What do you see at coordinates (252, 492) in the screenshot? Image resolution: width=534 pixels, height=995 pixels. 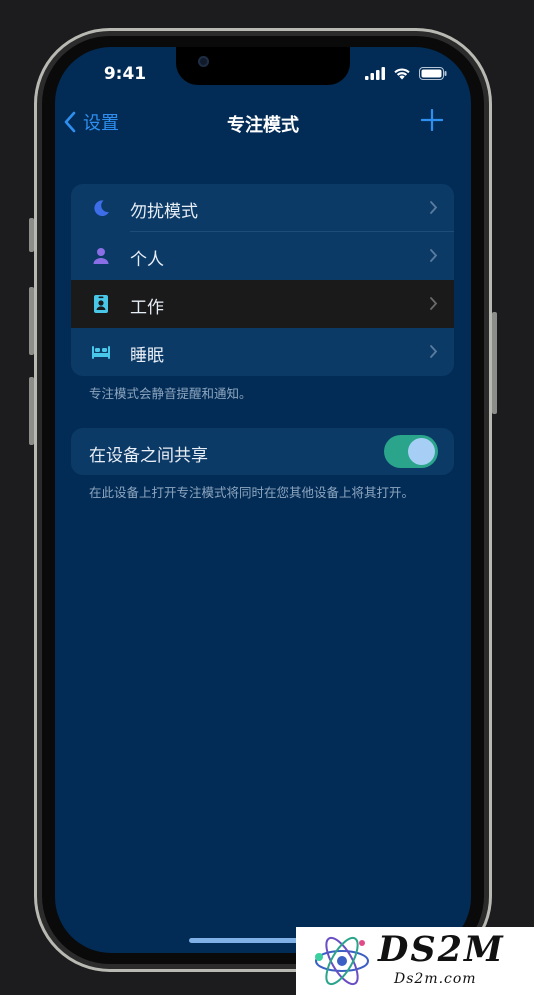 I see `share-footnote: 在此设备上打开专注模式将同时在您其他设备上将其打开。` at bounding box center [252, 492].